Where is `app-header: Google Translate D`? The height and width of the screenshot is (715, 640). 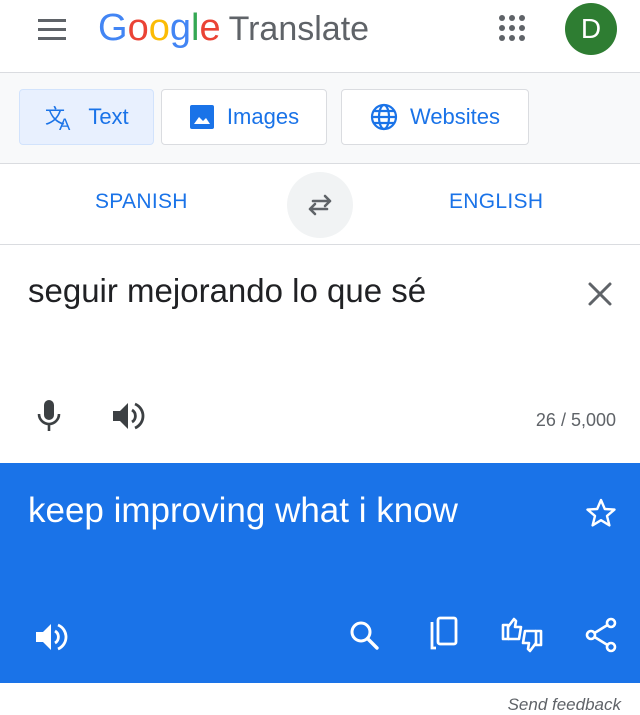 app-header: Google Translate D is located at coordinates (320, 36).